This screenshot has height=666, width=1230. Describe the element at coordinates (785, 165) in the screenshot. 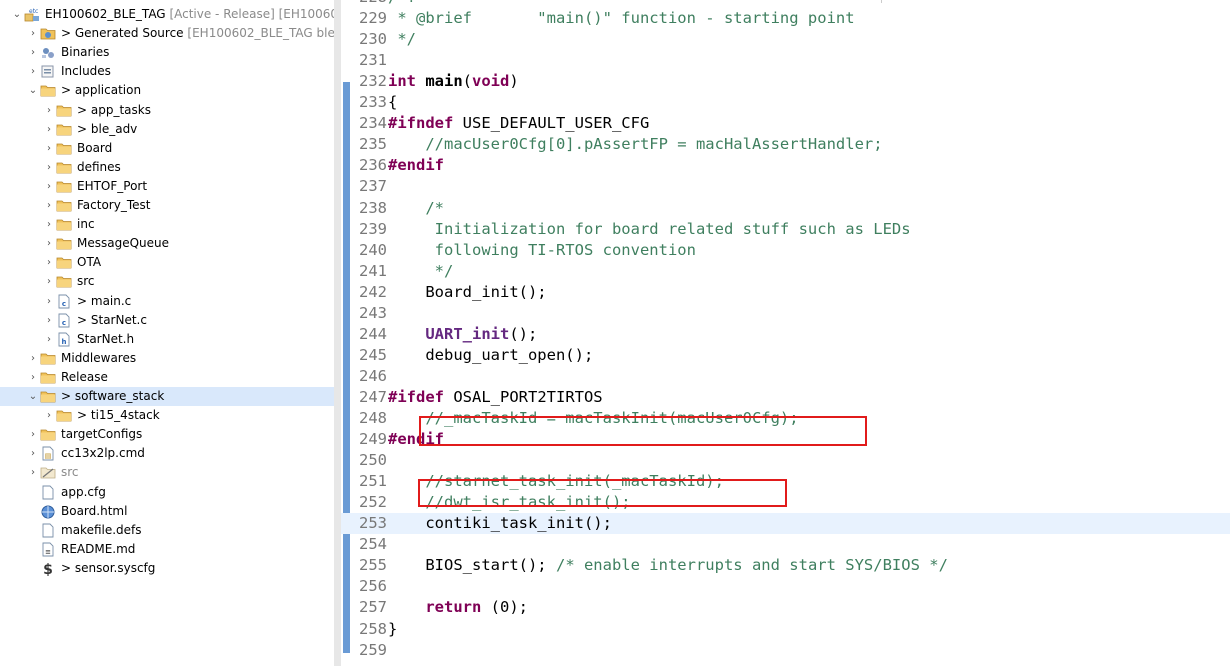

I see `code-line: 236 #endif` at that location.